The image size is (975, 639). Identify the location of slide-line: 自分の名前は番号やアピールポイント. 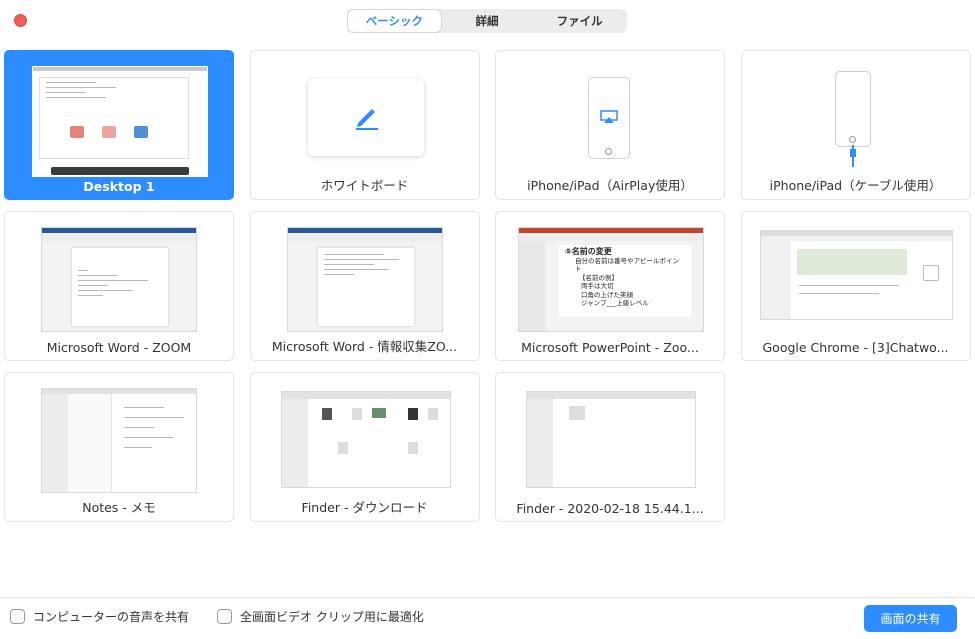
(627, 265).